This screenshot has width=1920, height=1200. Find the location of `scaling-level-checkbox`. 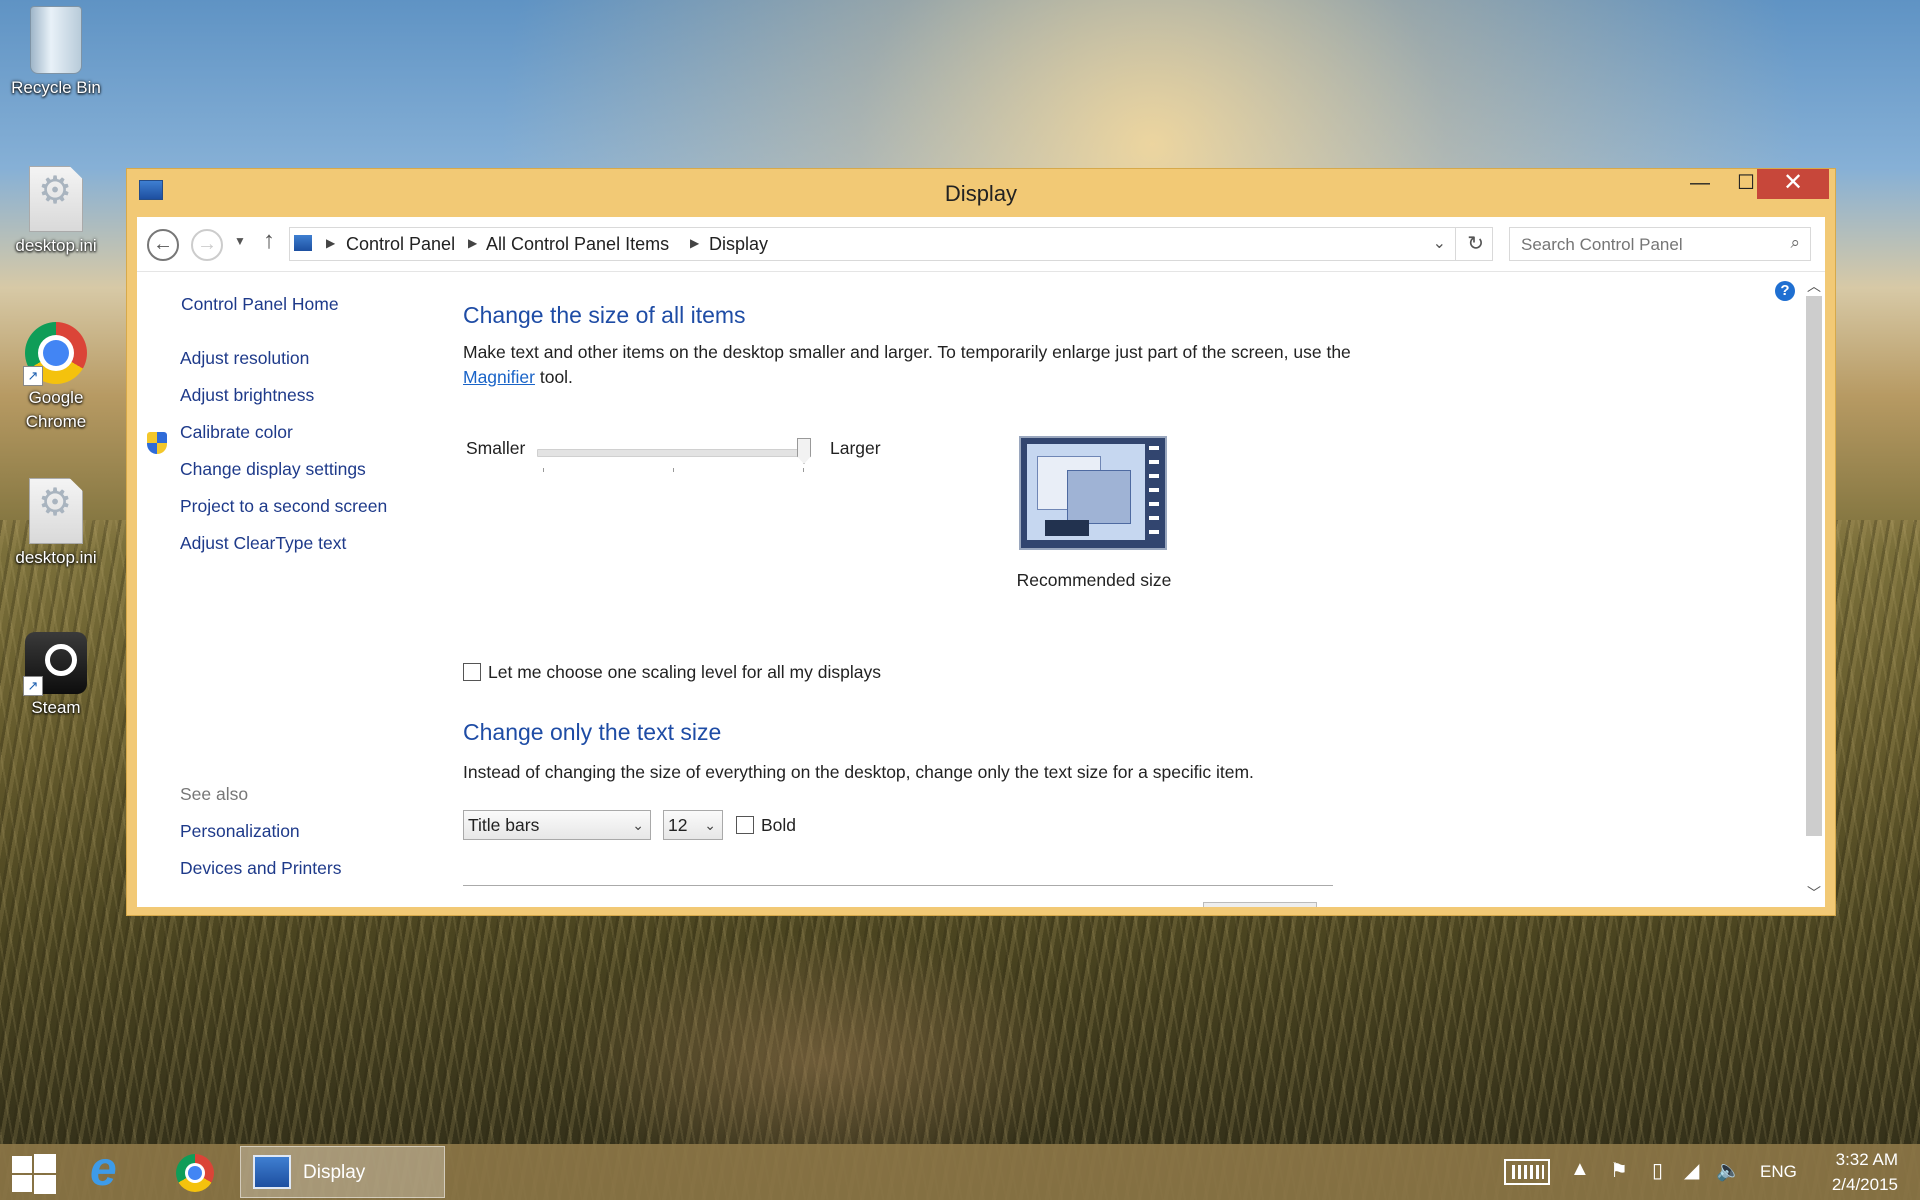

scaling-level-checkbox is located at coordinates (472, 672).